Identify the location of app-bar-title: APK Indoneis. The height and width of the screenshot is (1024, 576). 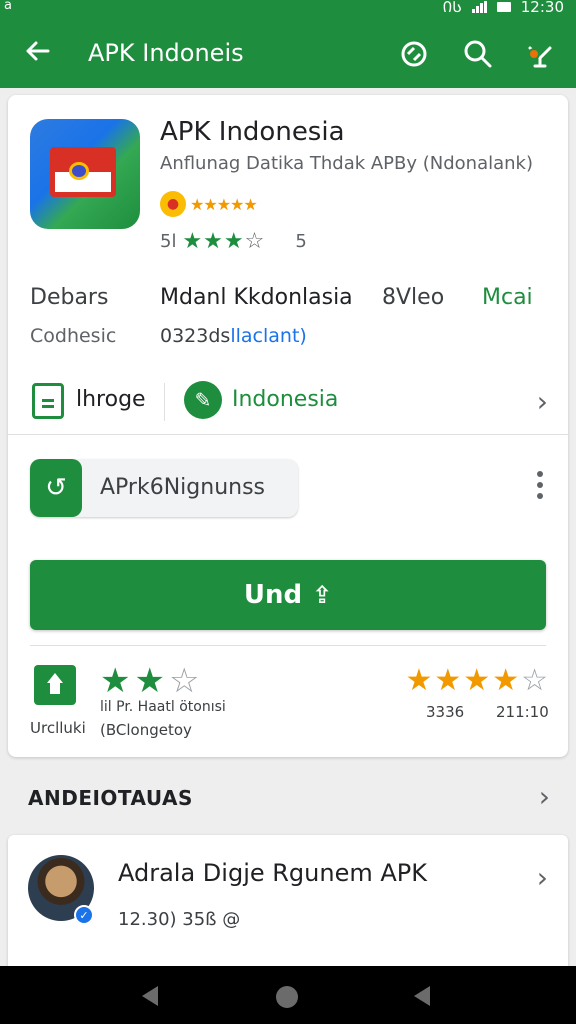
(166, 53).